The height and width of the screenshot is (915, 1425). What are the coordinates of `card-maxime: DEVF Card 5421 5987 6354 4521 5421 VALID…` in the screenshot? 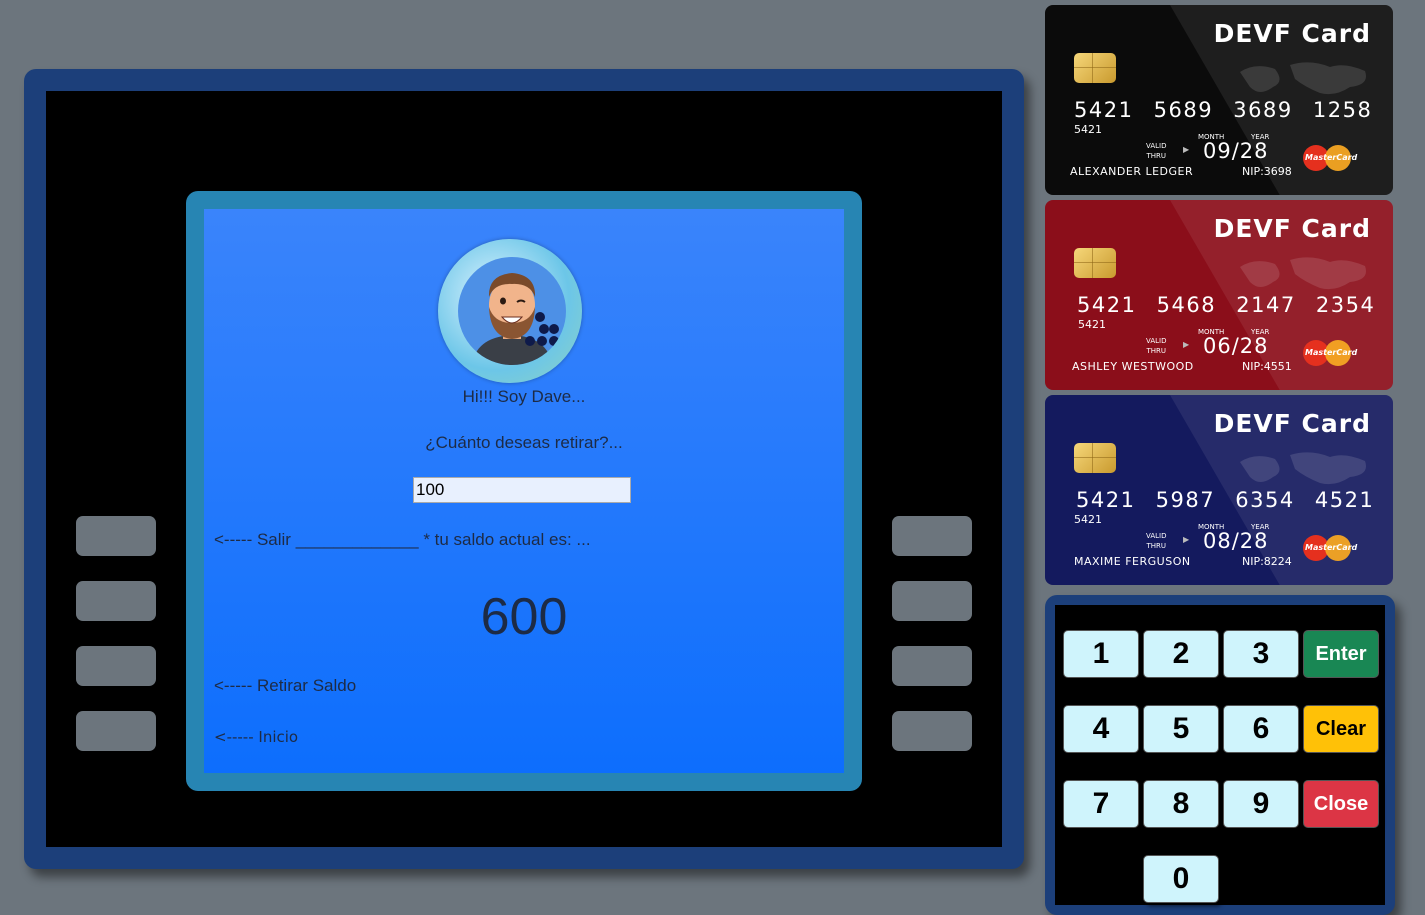 It's located at (1219, 490).